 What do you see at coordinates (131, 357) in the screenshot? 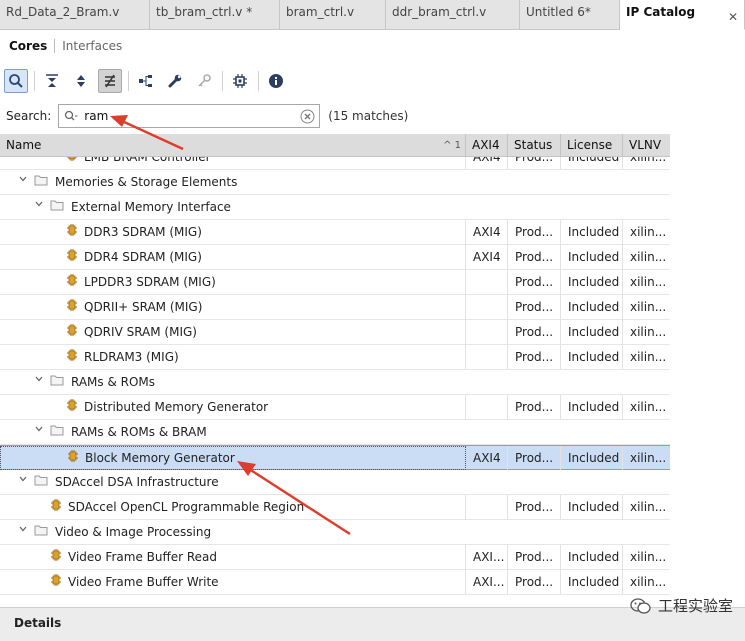
I see `row-label: RLDRAM3 (MIG)` at bounding box center [131, 357].